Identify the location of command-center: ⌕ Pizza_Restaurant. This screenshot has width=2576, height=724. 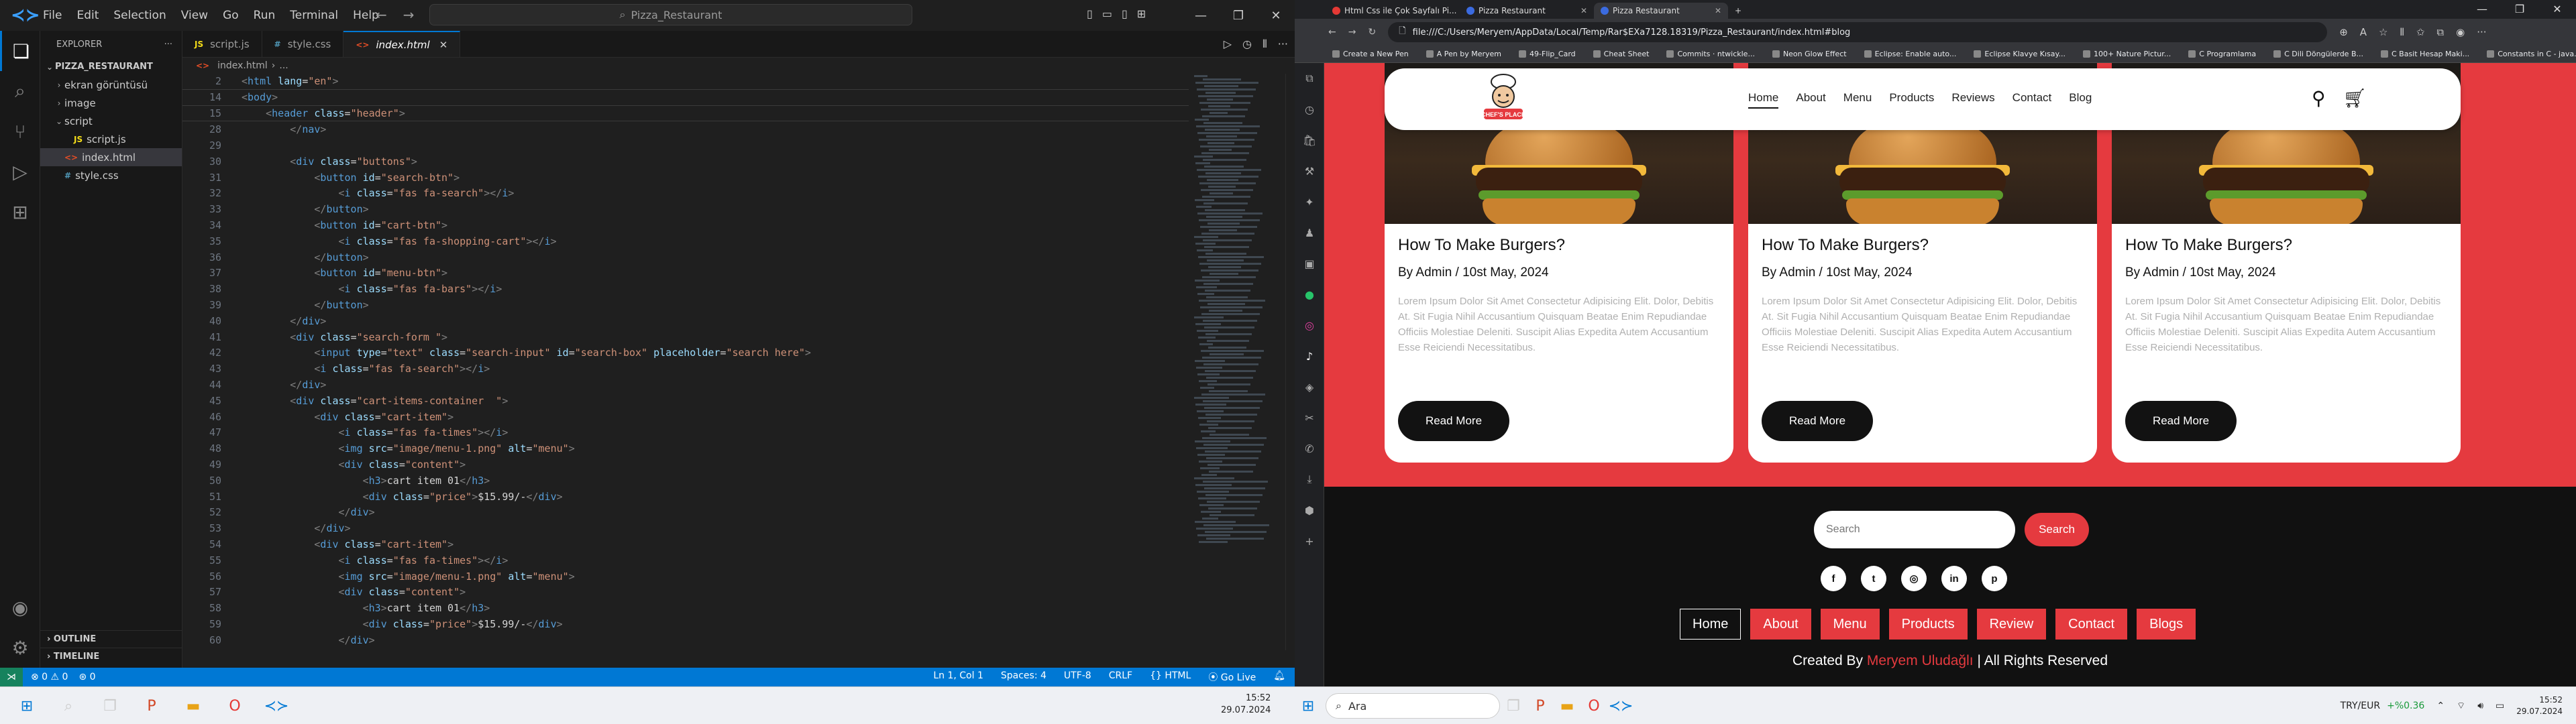
(670, 14).